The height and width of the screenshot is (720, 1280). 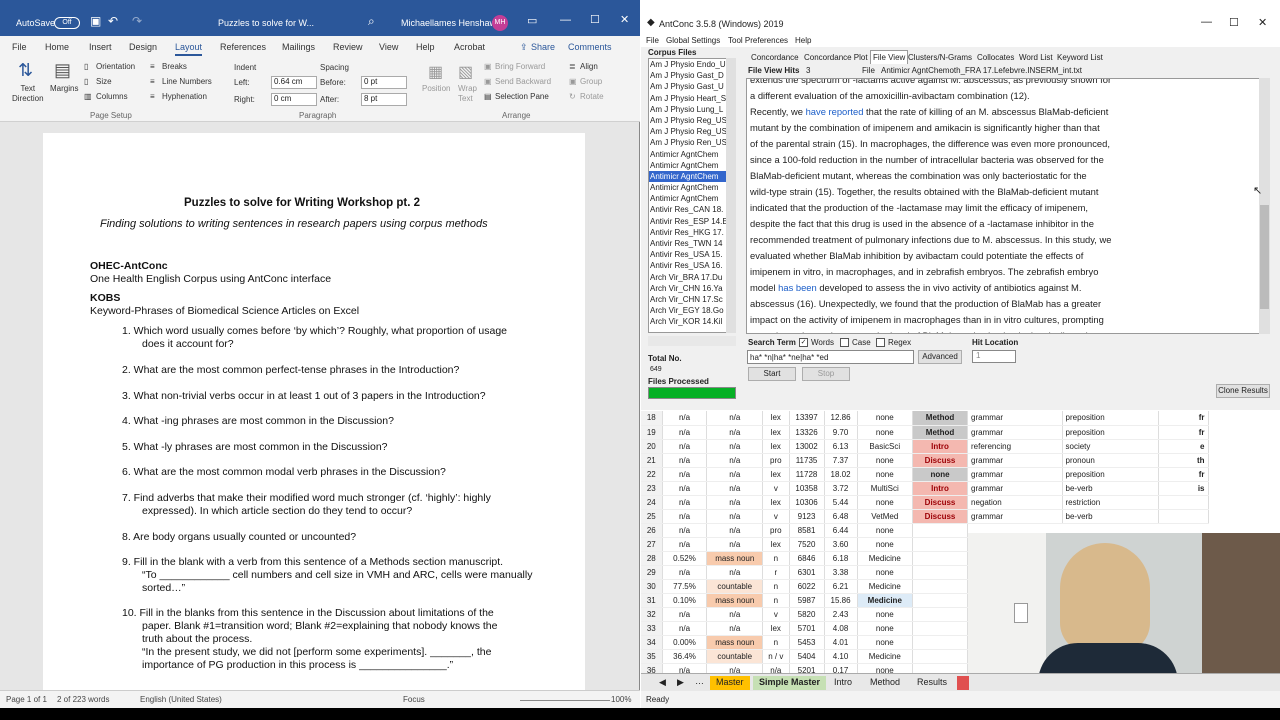 I want to click on sheet-tab-method: Method, so click(x=885, y=683).